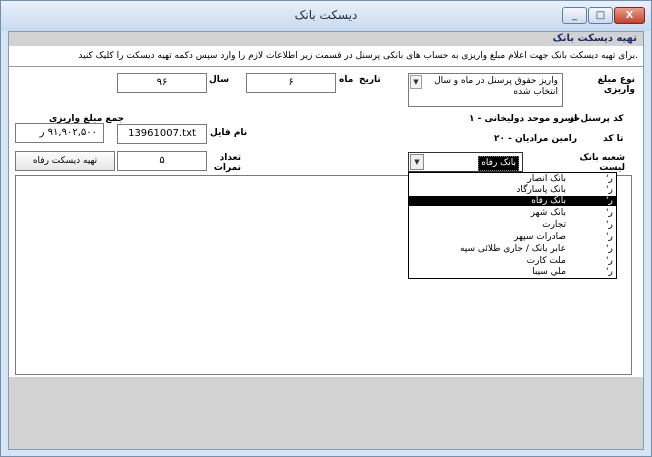 This screenshot has height=457, width=652. I want to click on records-count-field: ۵, so click(162, 161).